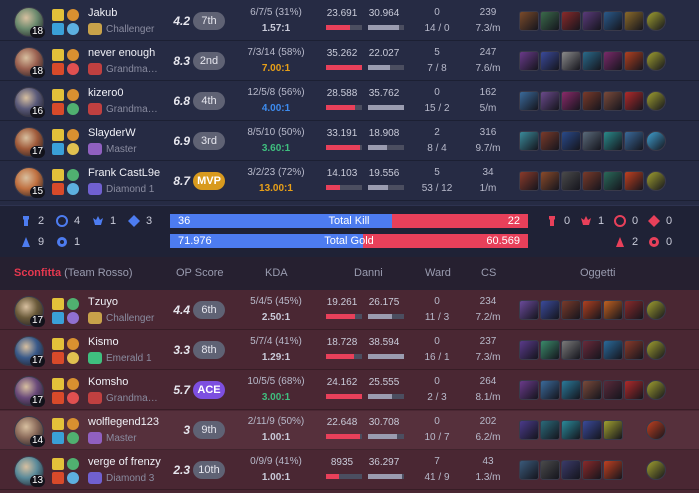 This screenshot has width=699, height=493. I want to click on summoner-name: wolflegend123, so click(123, 422).